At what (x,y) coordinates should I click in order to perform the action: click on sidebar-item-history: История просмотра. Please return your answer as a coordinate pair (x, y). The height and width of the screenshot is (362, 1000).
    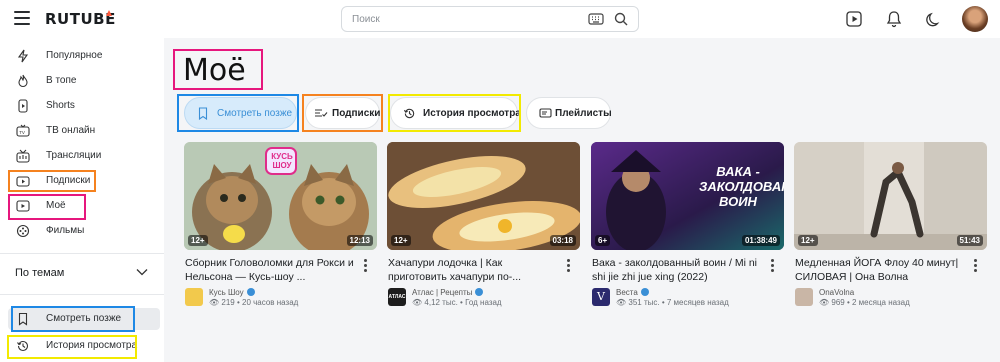
    Looking at the image, I should click on (84, 346).